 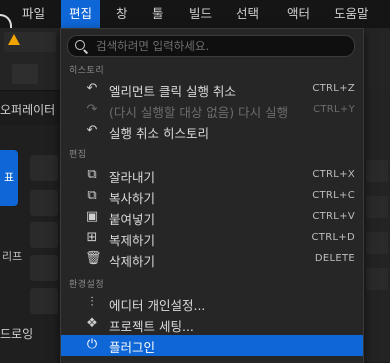 What do you see at coordinates (212, 131) in the screenshot?
I see `menu-item-undo-history: ↶ 실행 취소 히스토리` at bounding box center [212, 131].